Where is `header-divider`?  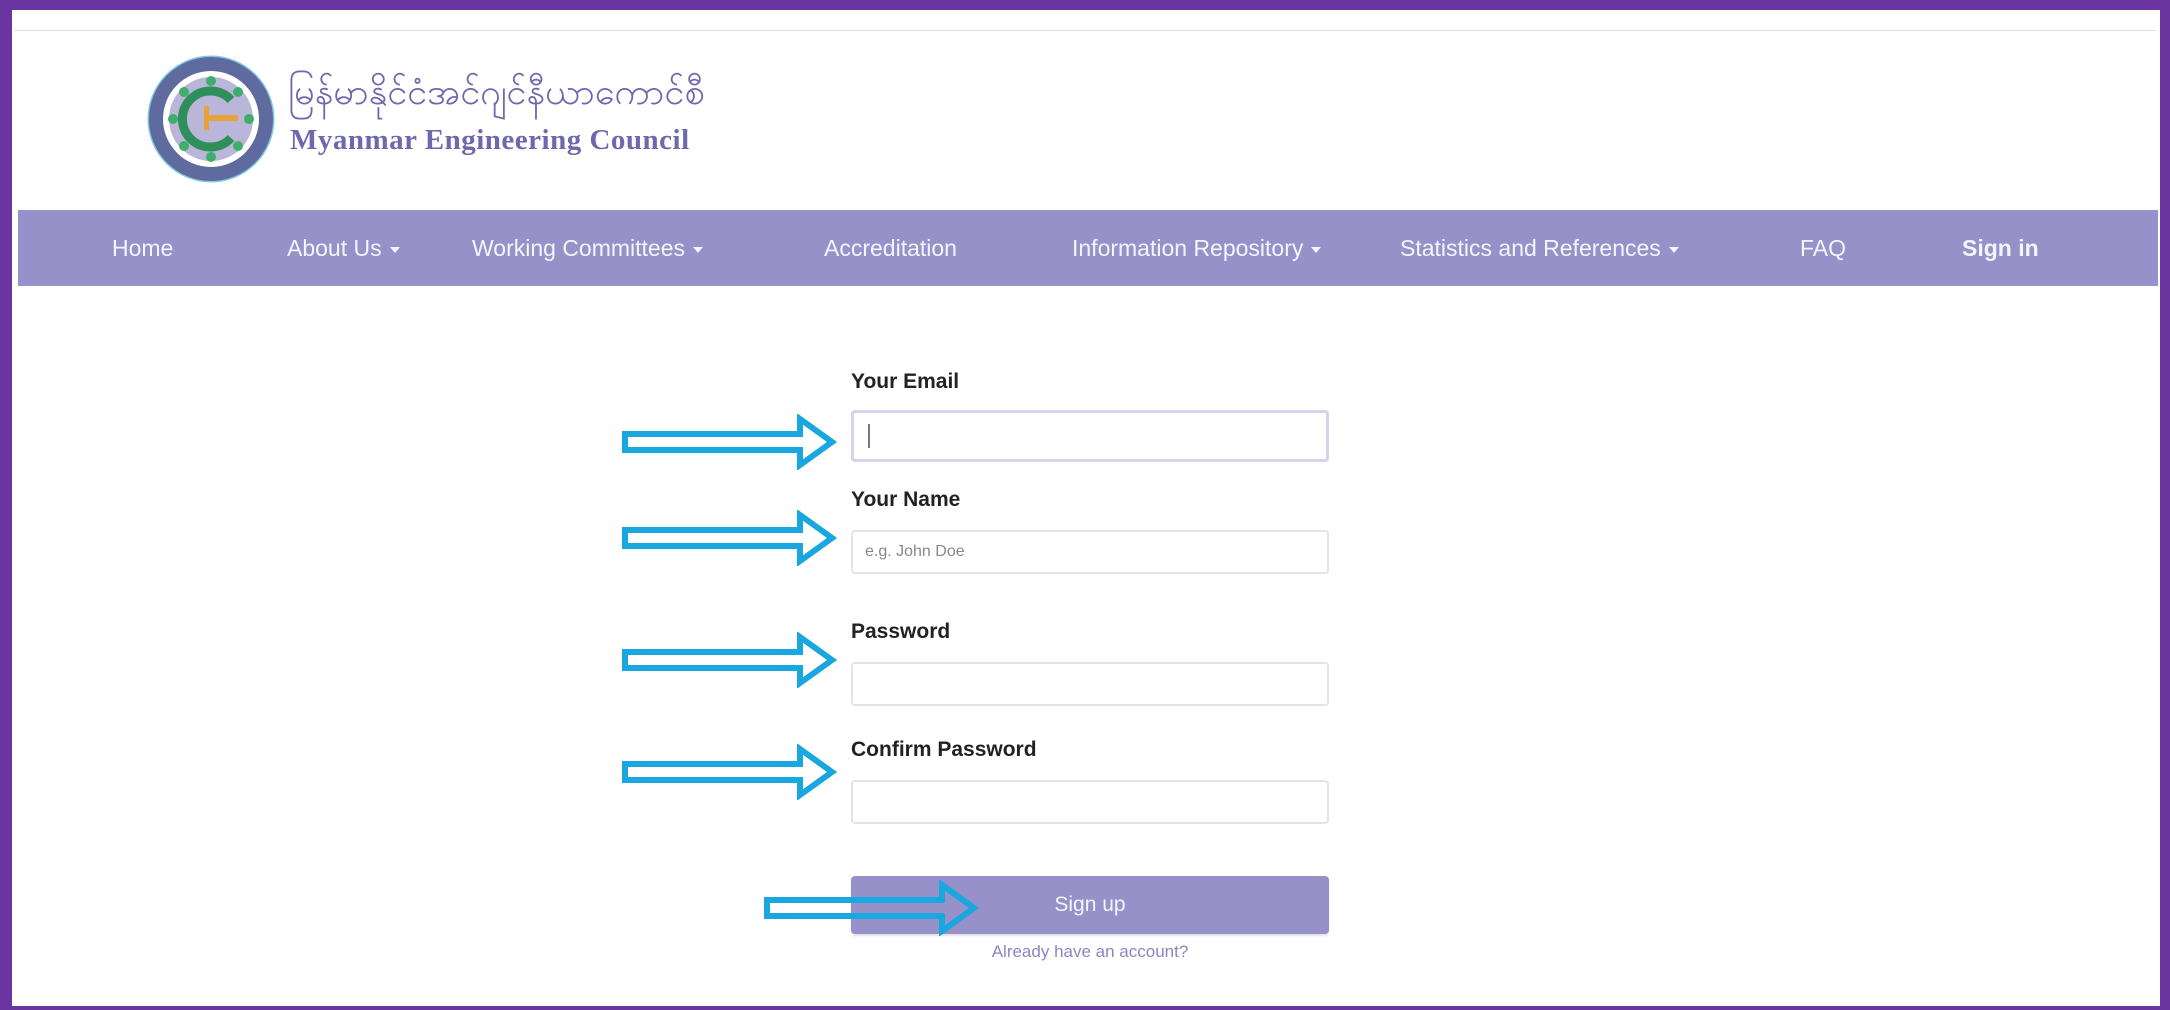 header-divider is located at coordinates (1085, 30).